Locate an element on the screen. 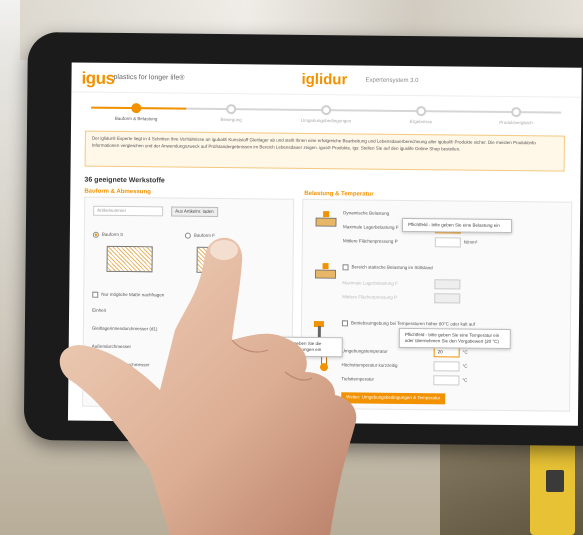 The width and height of the screenshot is (583, 535). possible-sizes-label: Nur mögliche Maße nachfragen is located at coordinates (133, 294).